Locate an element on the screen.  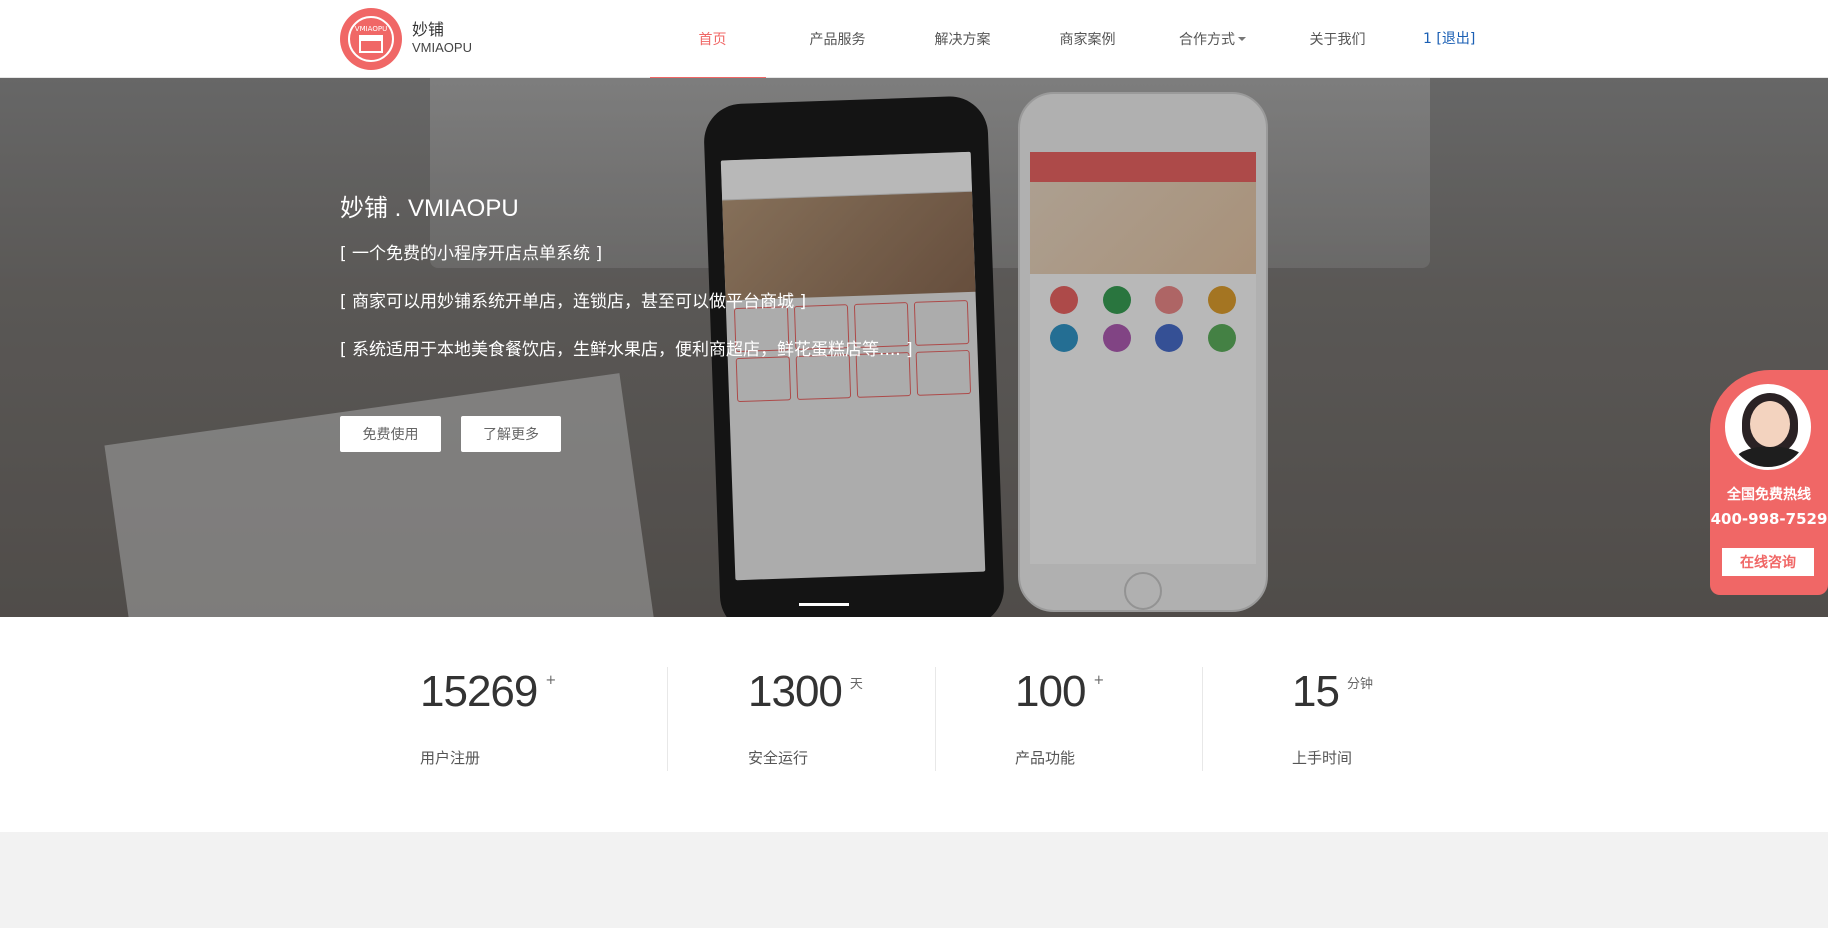
nav-home: 首页 is located at coordinates (712, 39).